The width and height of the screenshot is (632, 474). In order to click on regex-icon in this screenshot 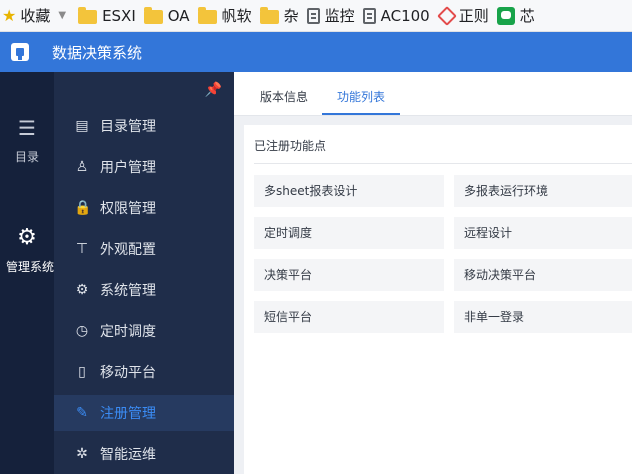, I will do `click(446, 15)`.